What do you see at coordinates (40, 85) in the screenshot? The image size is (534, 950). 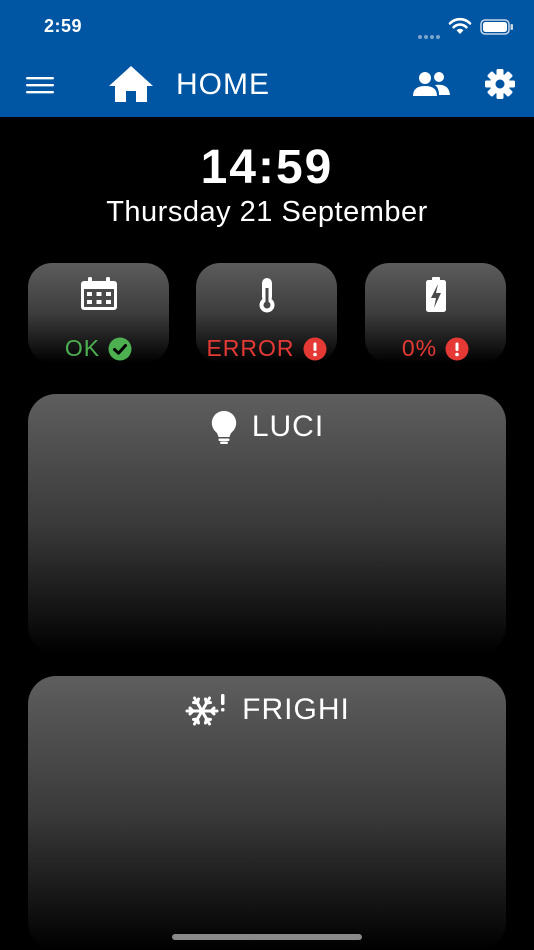 I see `menu-icon` at bounding box center [40, 85].